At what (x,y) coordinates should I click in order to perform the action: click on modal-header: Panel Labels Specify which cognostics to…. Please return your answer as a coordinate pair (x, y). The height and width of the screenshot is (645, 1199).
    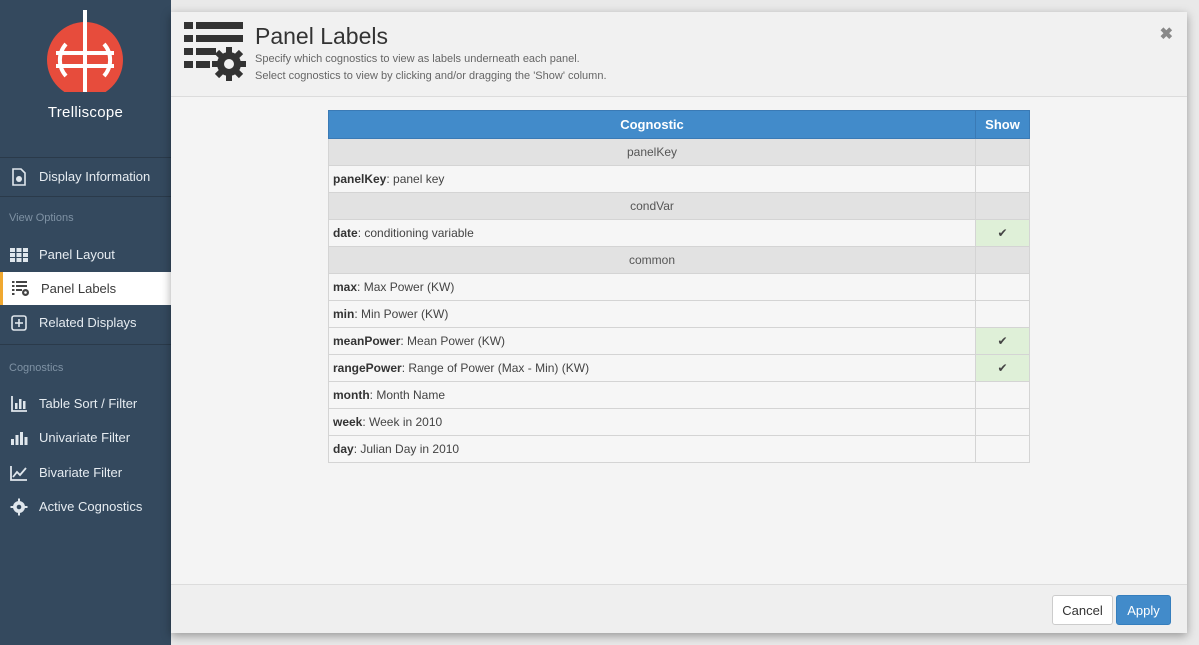
    Looking at the image, I should click on (679, 54).